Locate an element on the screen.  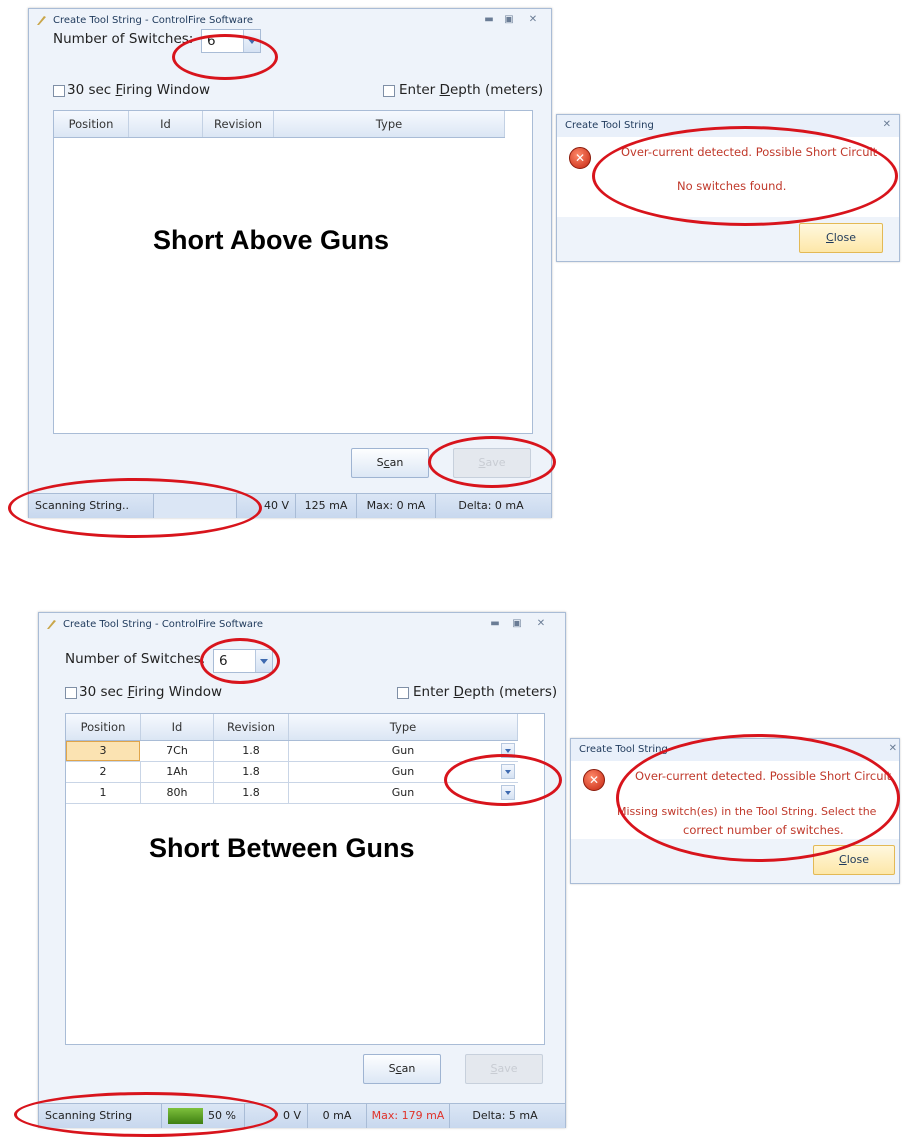
bottom-status-delta: Delta: 5 mA is located at coordinates (505, 1115).